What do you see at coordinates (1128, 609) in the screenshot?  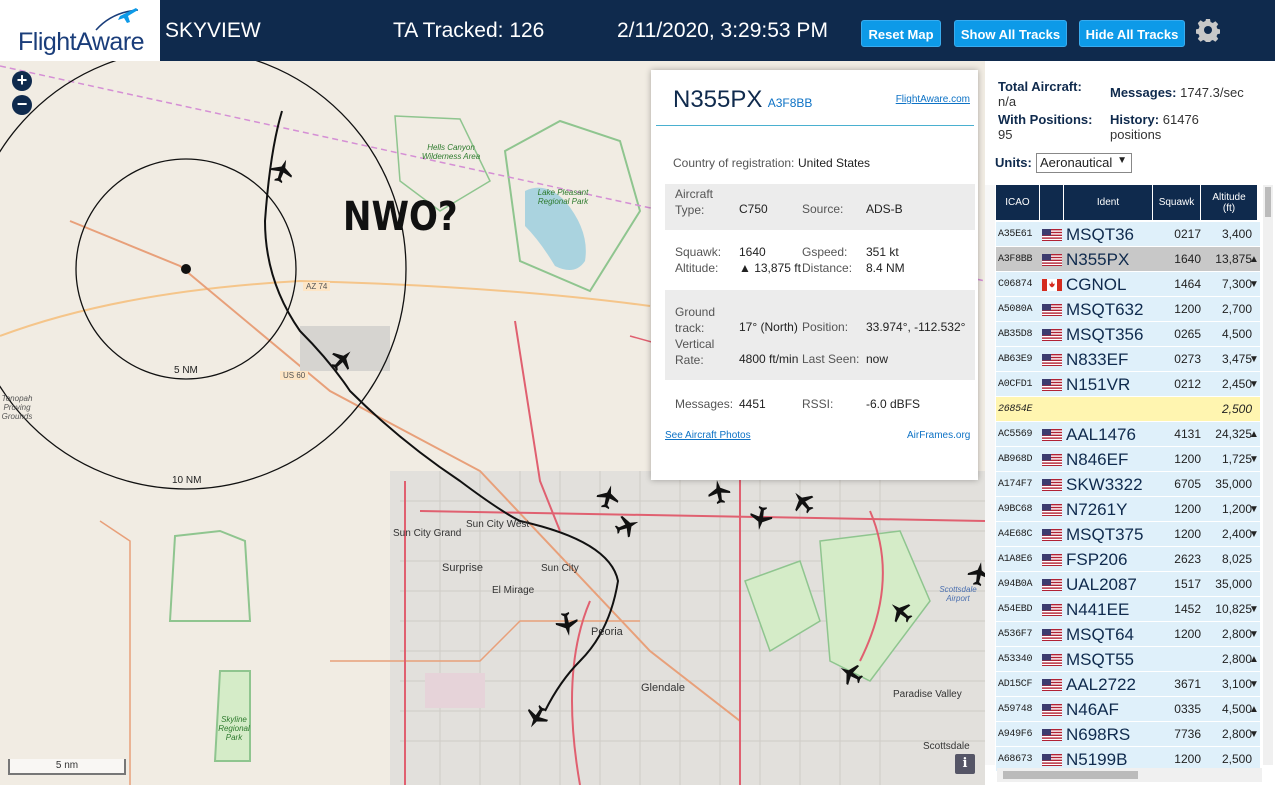 I see `table-row: A54EBD N441EE 1452 10,825 ▼` at bounding box center [1128, 609].